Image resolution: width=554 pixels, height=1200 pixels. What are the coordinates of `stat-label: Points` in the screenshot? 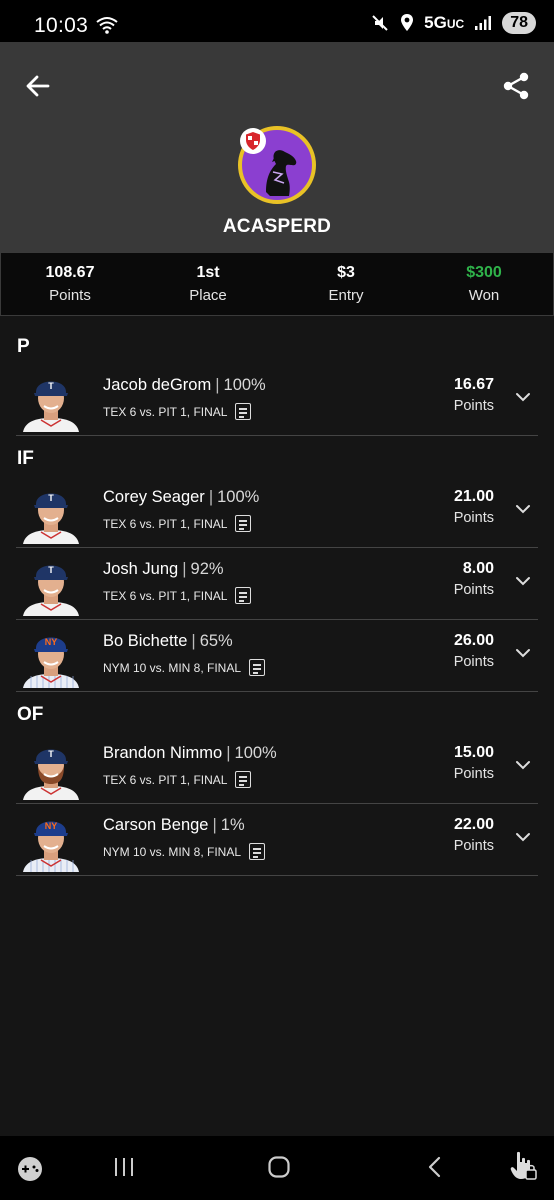 It's located at (70, 295).